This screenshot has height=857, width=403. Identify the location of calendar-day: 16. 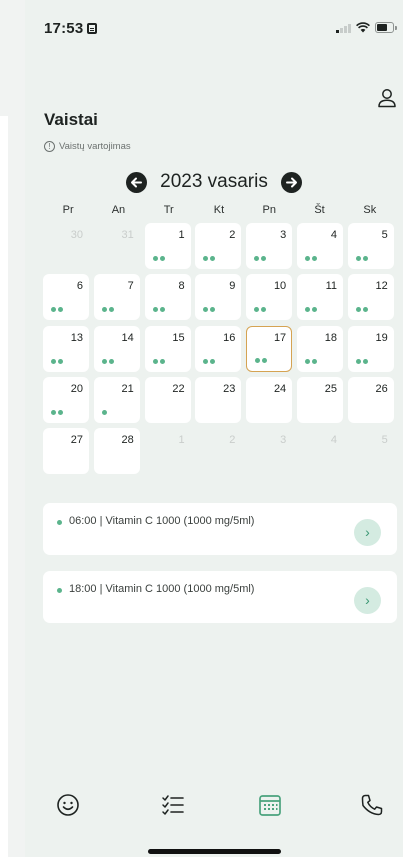
(218, 348).